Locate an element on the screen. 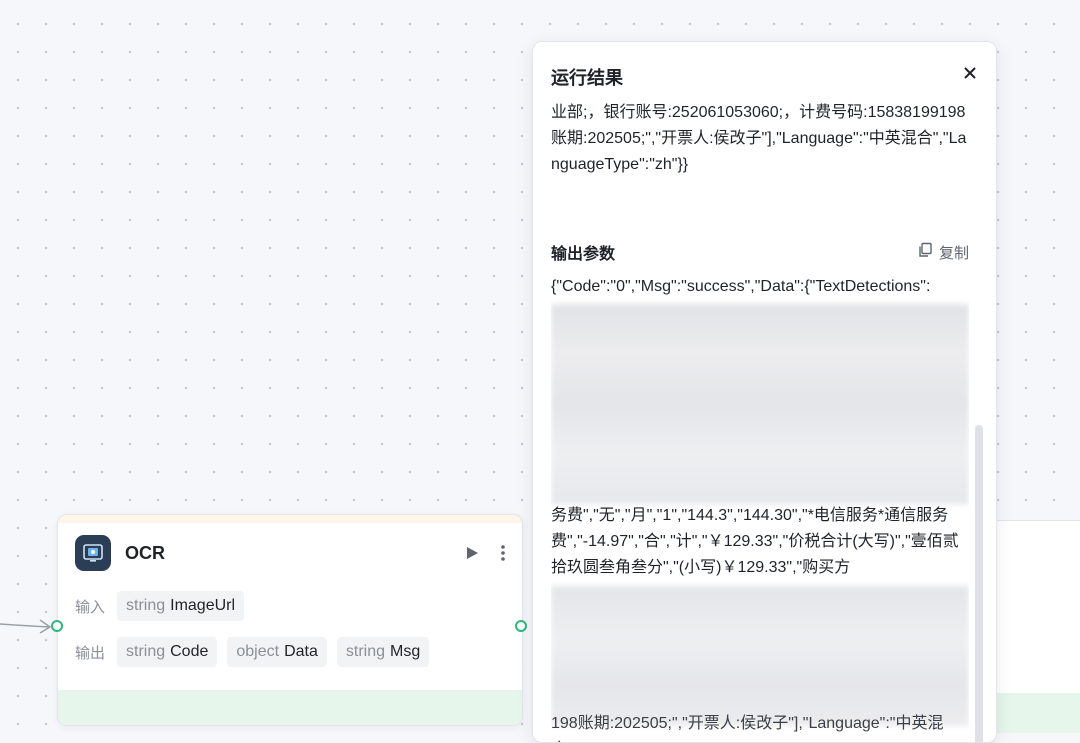 Image resolution: width=1080 pixels, height=743 pixels. output-label: 输出 is located at coordinates (90, 653).